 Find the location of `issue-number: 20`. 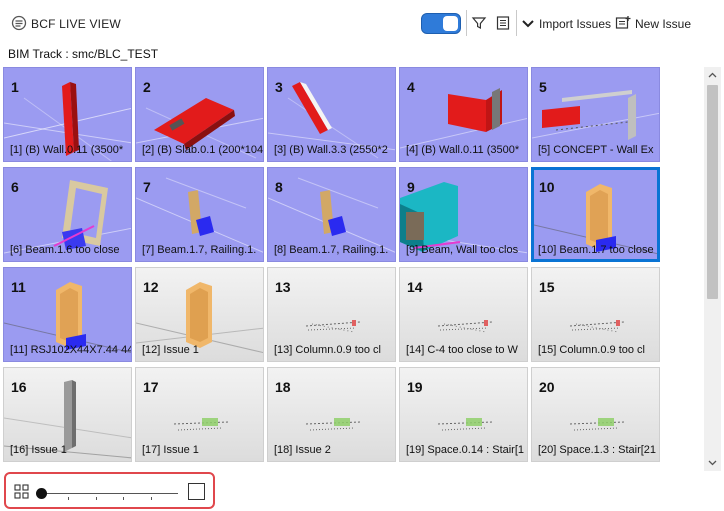

issue-number: 20 is located at coordinates (547, 387).